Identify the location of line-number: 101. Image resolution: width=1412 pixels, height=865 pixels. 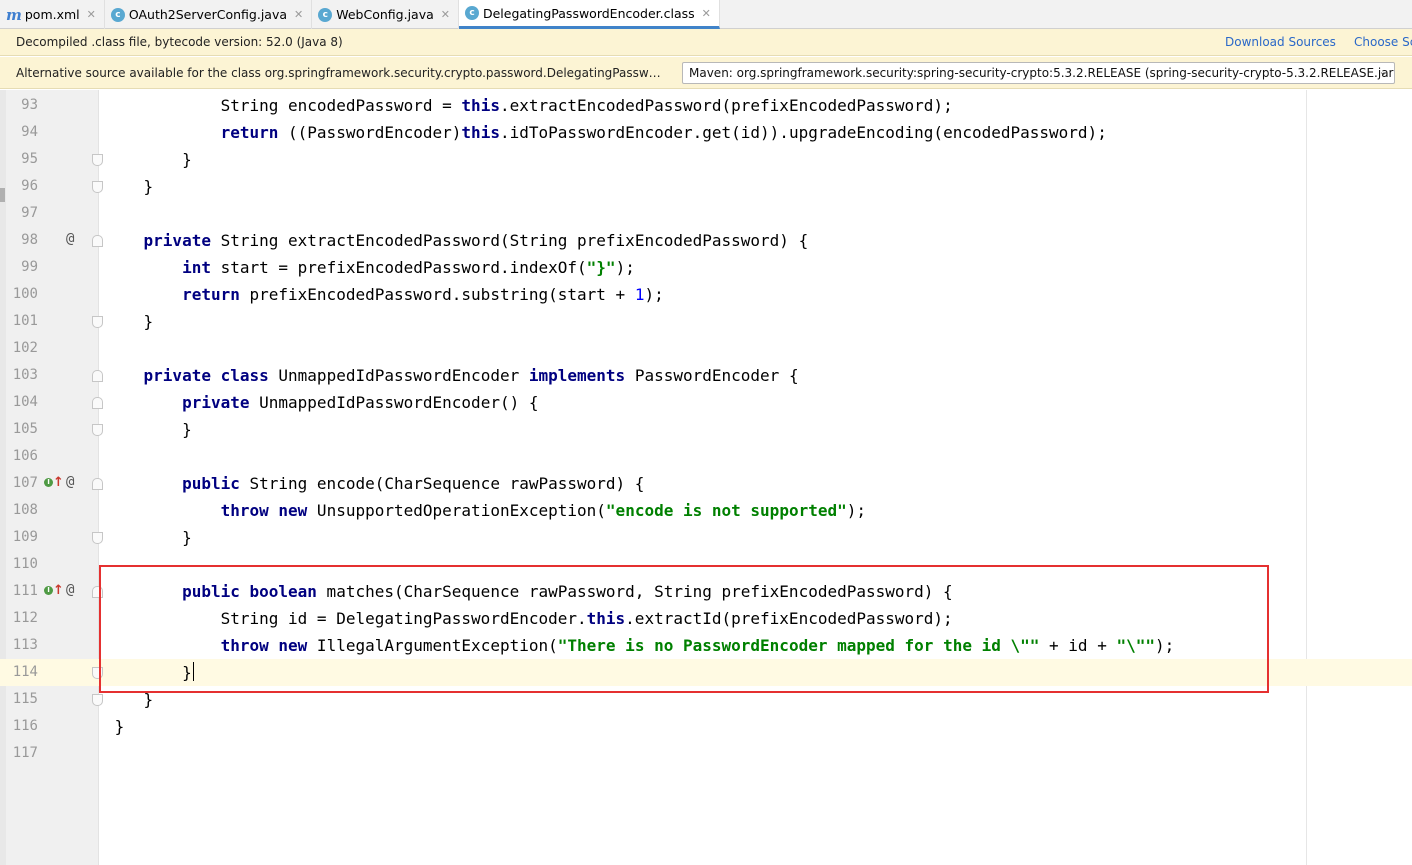
(25, 321).